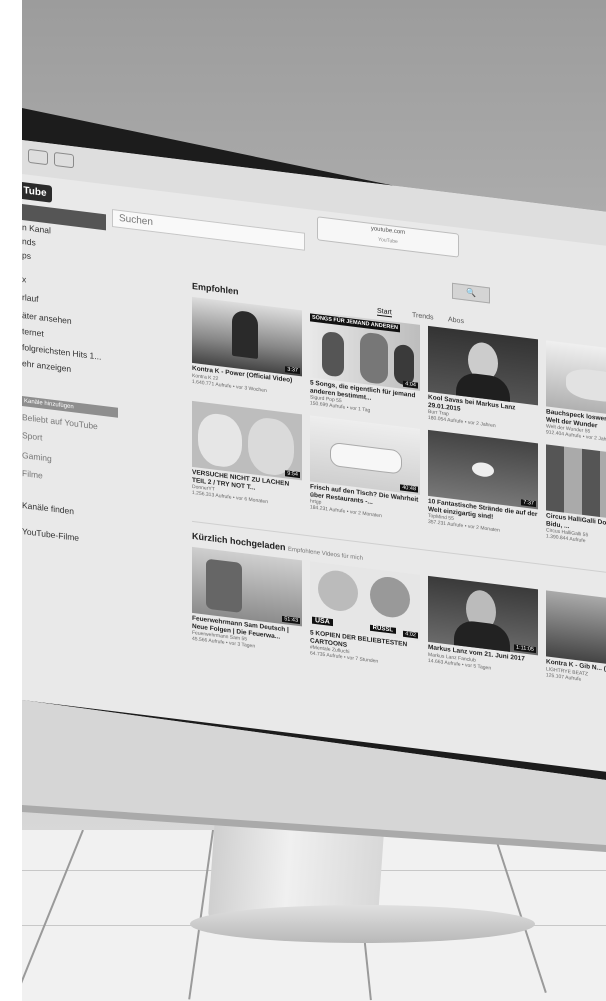 The height and width of the screenshot is (1001, 606). Describe the element at coordinates (64, 160) in the screenshot. I see `sidebar-toggle-icon` at that location.